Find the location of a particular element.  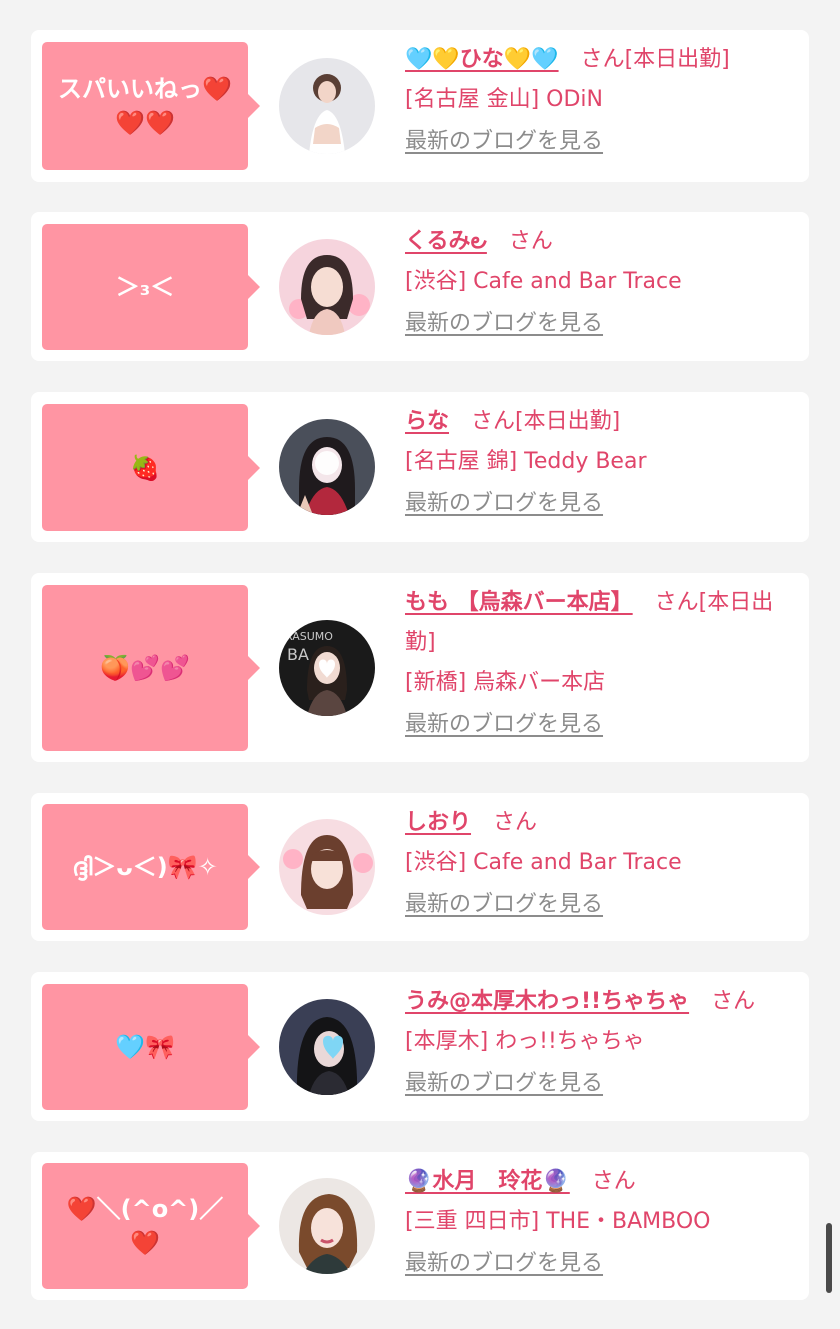

avatar: RASUMO BA is located at coordinates (327, 668).